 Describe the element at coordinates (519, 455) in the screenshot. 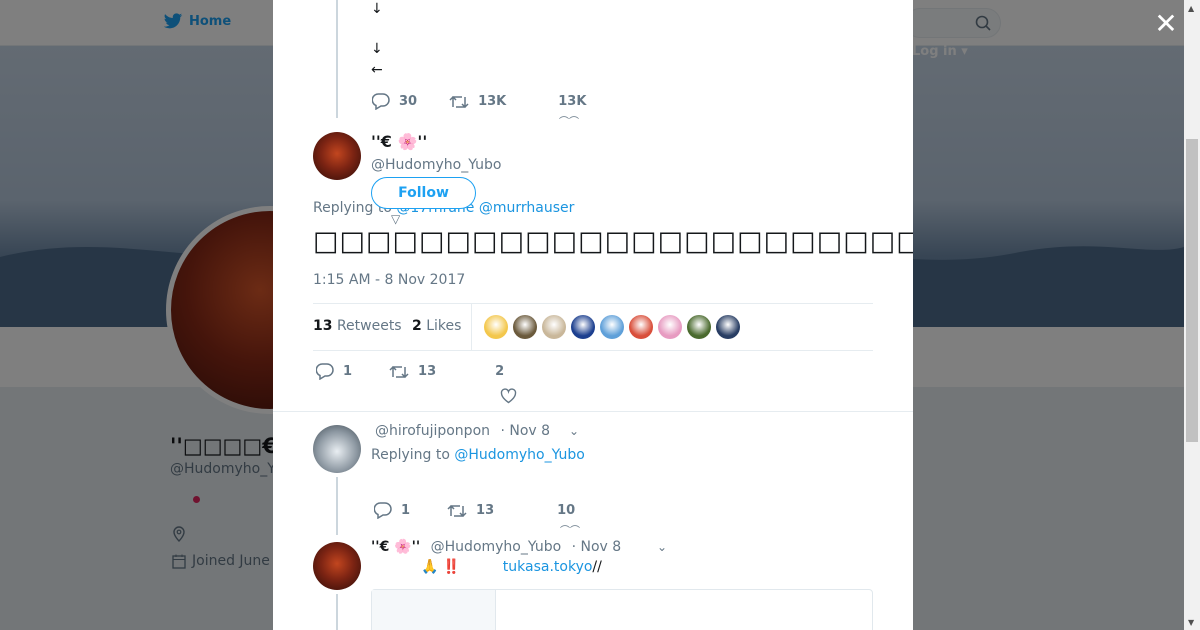

I see `replying-to-link: @Hudomyho_Yubo` at that location.